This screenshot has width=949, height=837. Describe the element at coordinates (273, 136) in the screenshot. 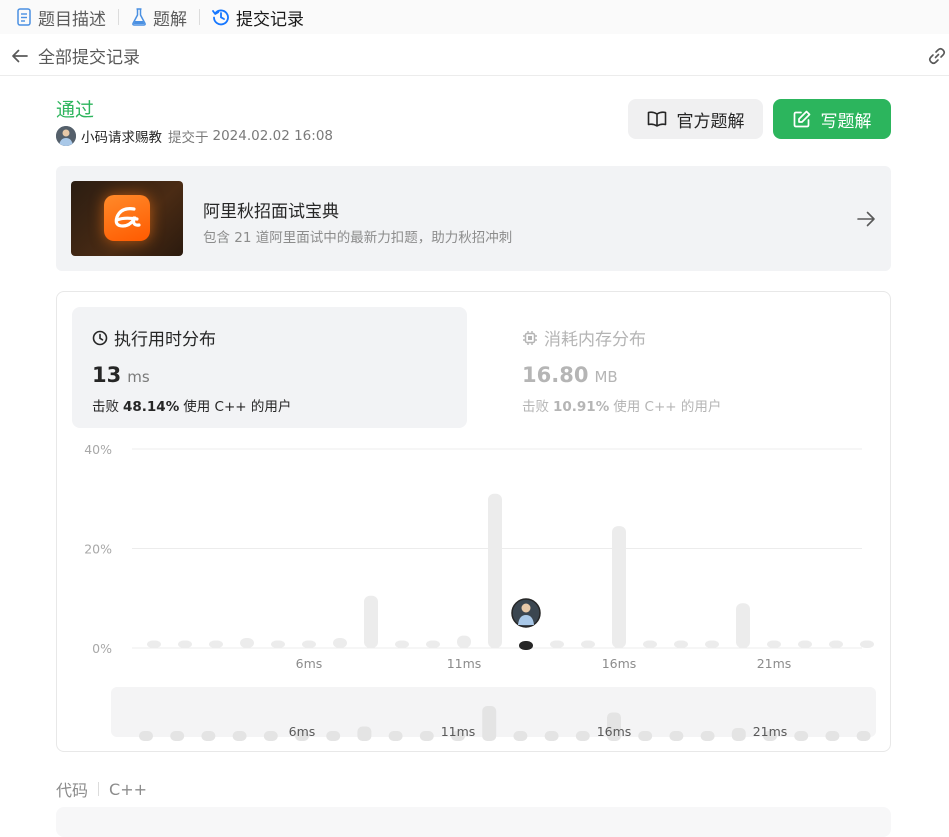

I see `submitted-at-time: 2024.02.02 16:08` at that location.